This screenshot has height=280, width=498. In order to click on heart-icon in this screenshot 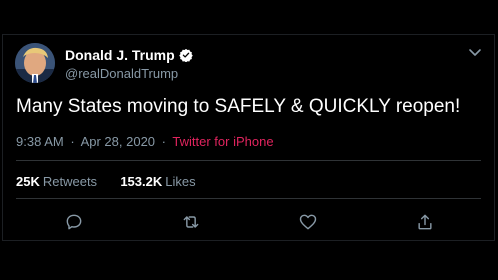, I will do `click(308, 222)`.